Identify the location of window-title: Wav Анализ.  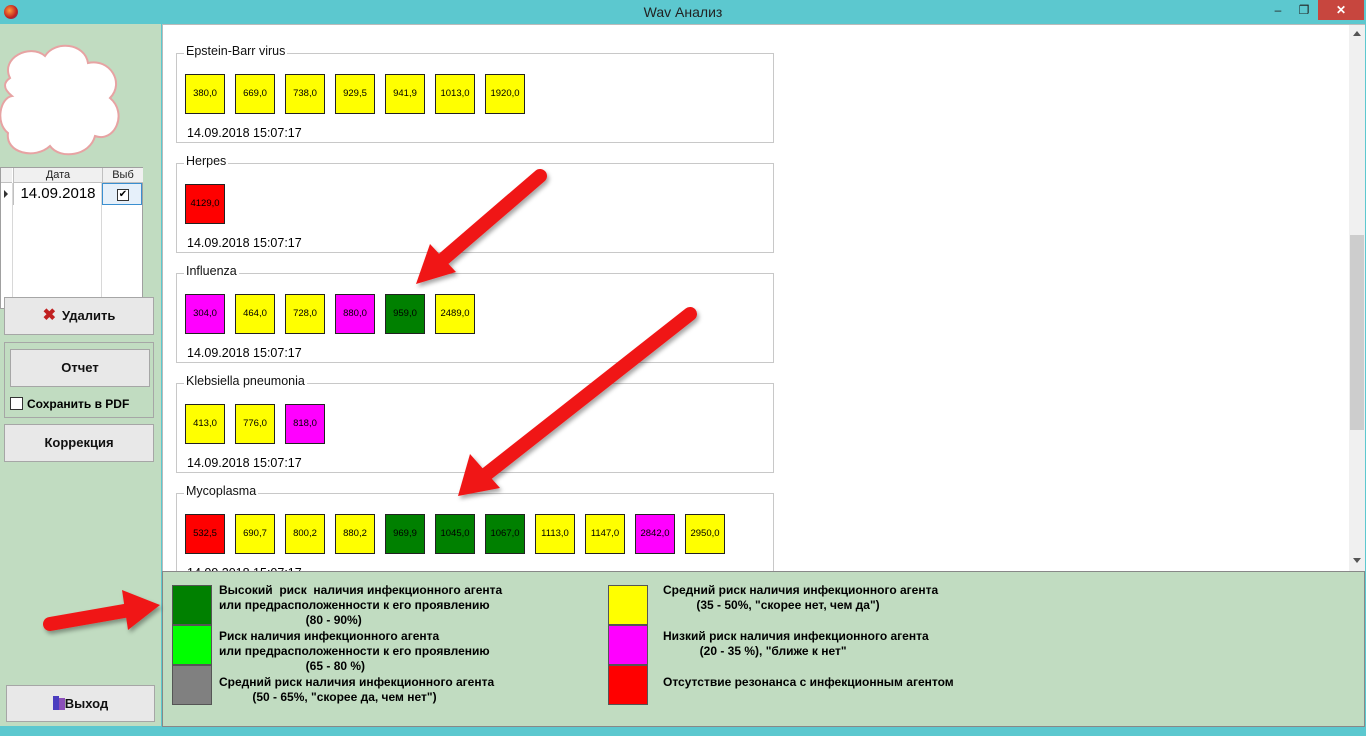
(683, 12).